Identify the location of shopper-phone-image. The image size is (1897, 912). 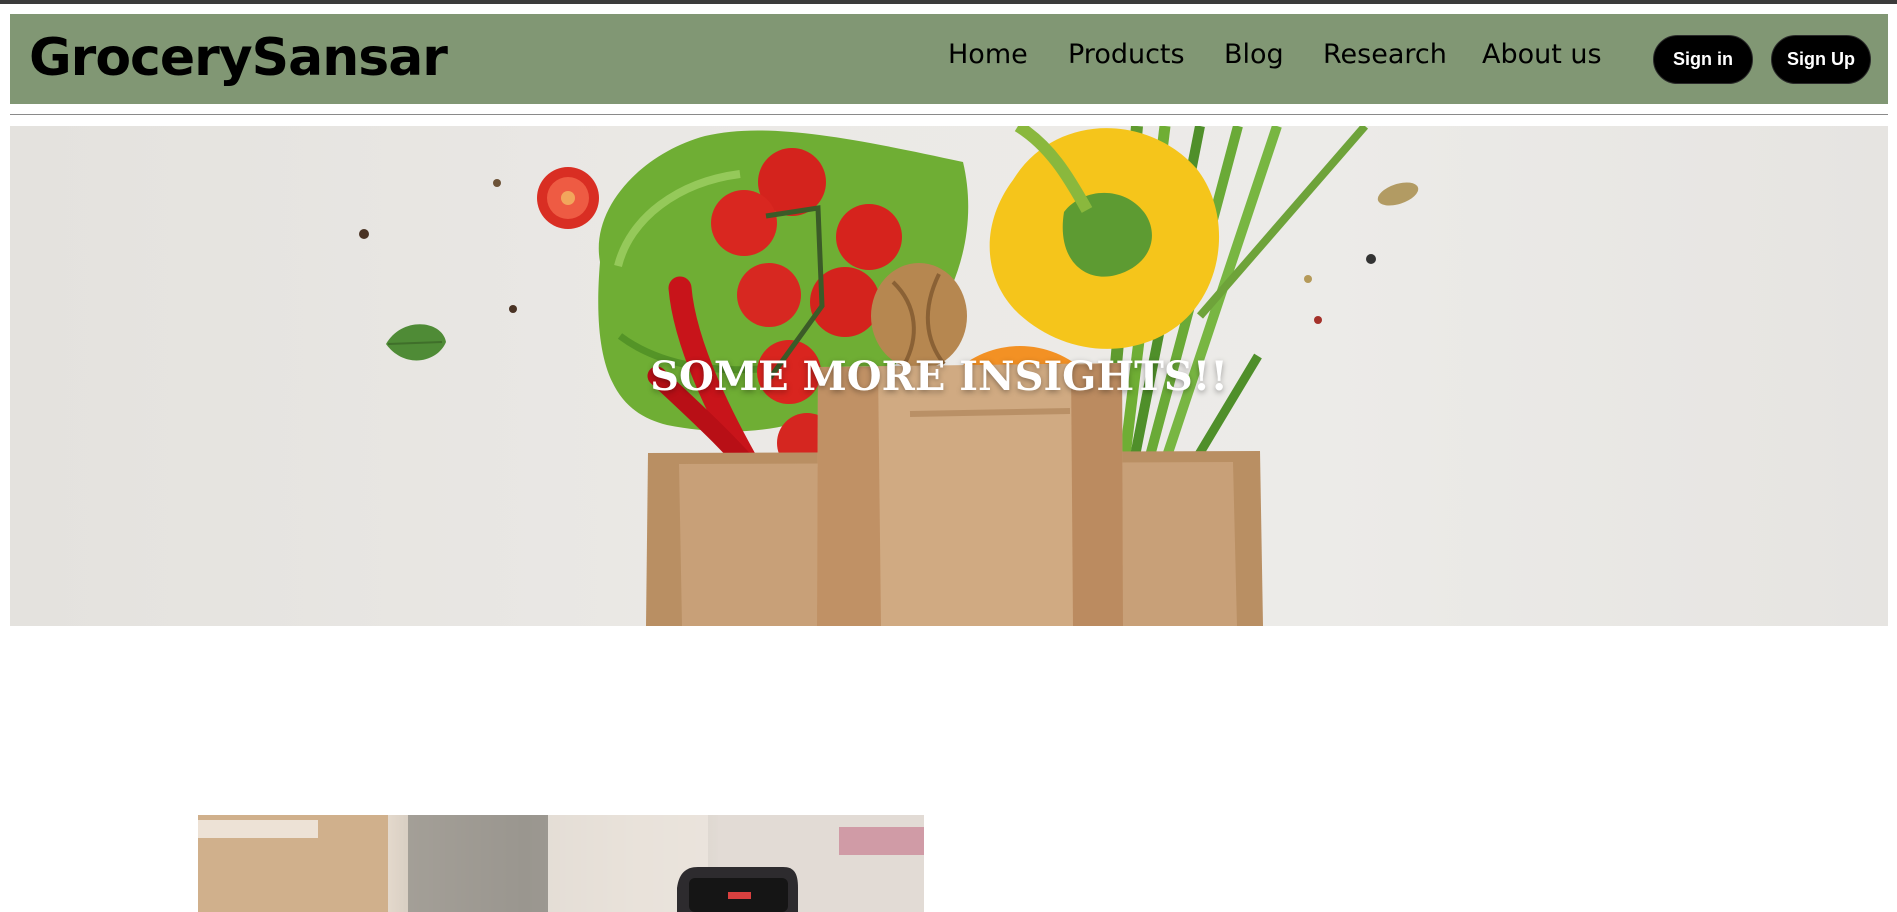
(561, 863).